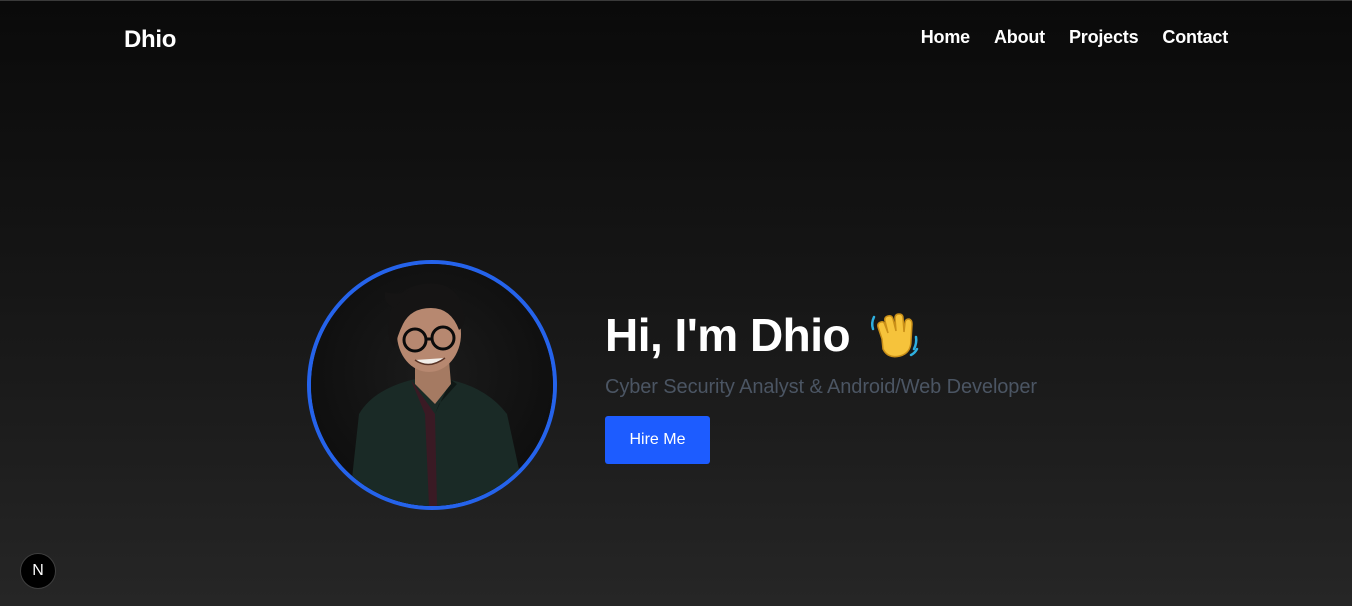 This screenshot has height=606, width=1352. What do you see at coordinates (676, 40) in the screenshot?
I see `top-nav: Dhio Home About Projects Contact` at bounding box center [676, 40].